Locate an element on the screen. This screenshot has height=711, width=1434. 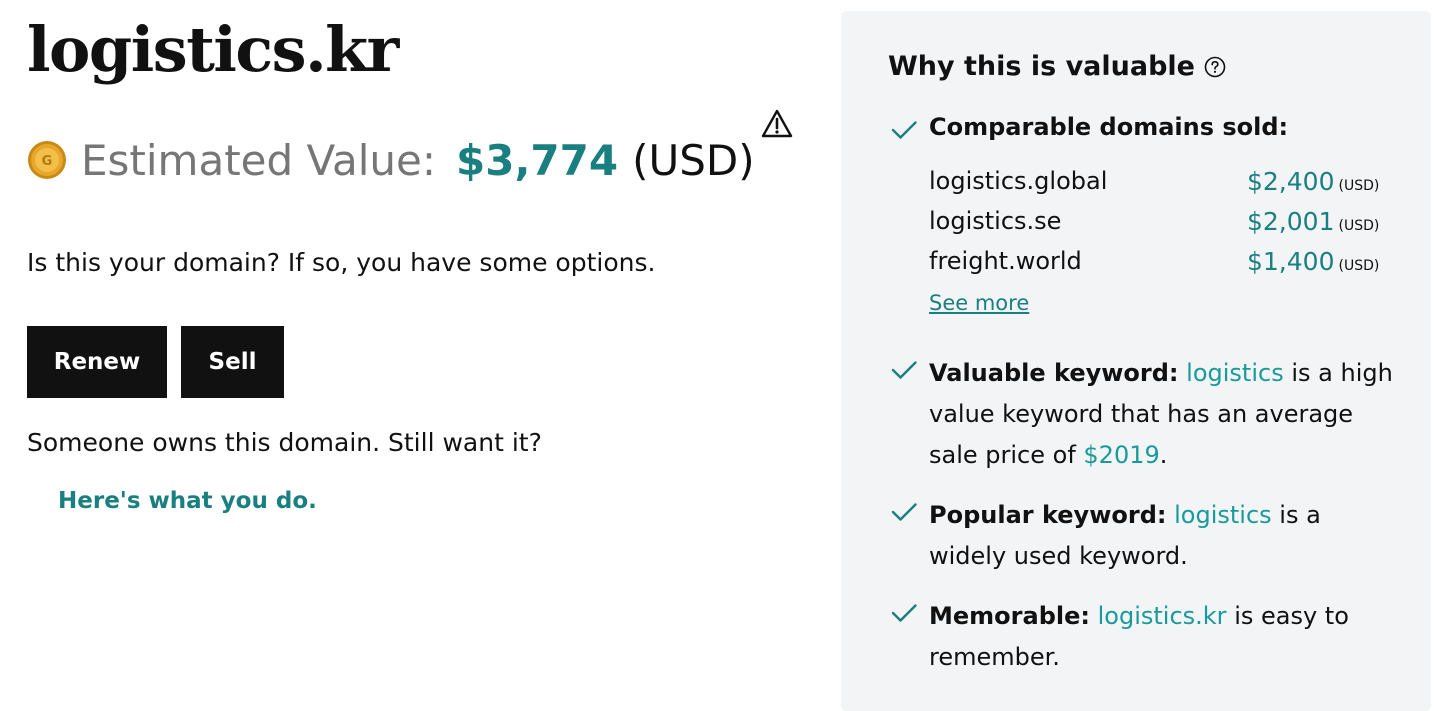
comparable-domain-name: logistics.global is located at coordinates (1018, 181).